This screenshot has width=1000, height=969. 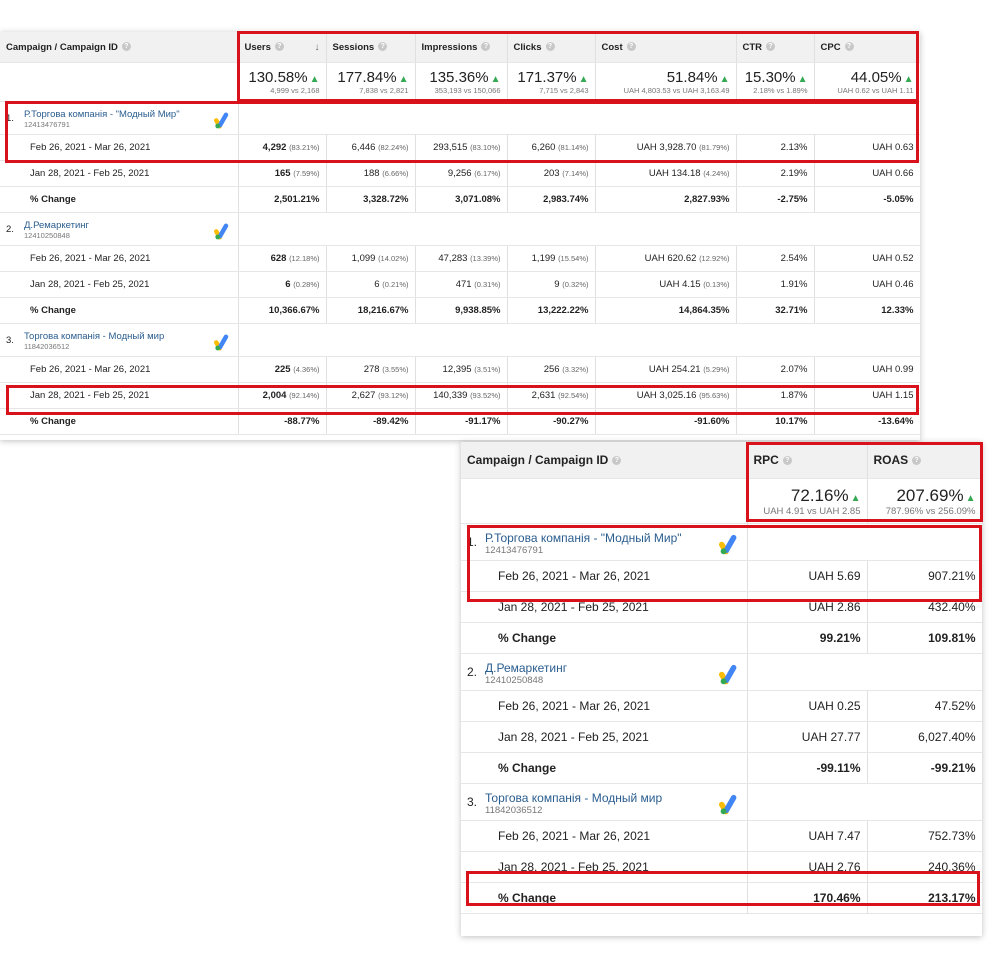 I want to click on users-share: (4.36%), so click(x=306, y=369).